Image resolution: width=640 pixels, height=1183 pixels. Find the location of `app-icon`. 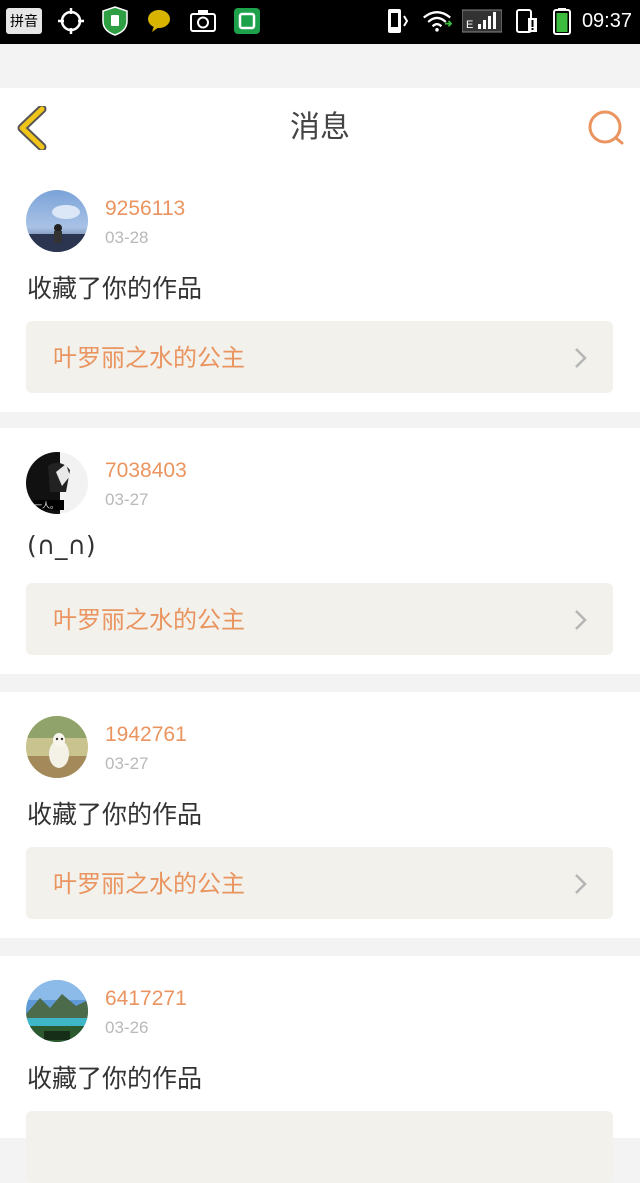

app-icon is located at coordinates (247, 21).